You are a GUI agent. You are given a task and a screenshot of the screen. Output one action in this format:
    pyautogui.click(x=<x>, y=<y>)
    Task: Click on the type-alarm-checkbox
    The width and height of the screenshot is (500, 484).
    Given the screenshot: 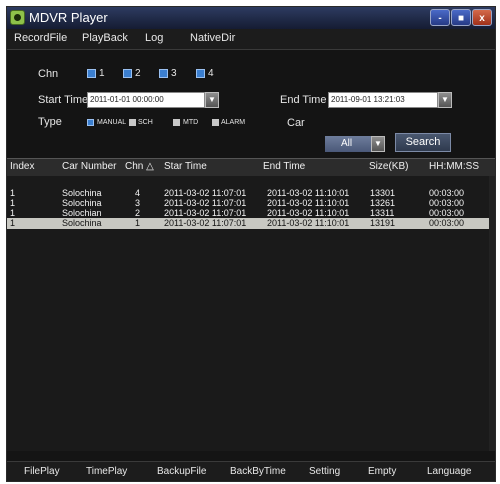 What is the action you would take?
    pyautogui.click(x=215, y=122)
    